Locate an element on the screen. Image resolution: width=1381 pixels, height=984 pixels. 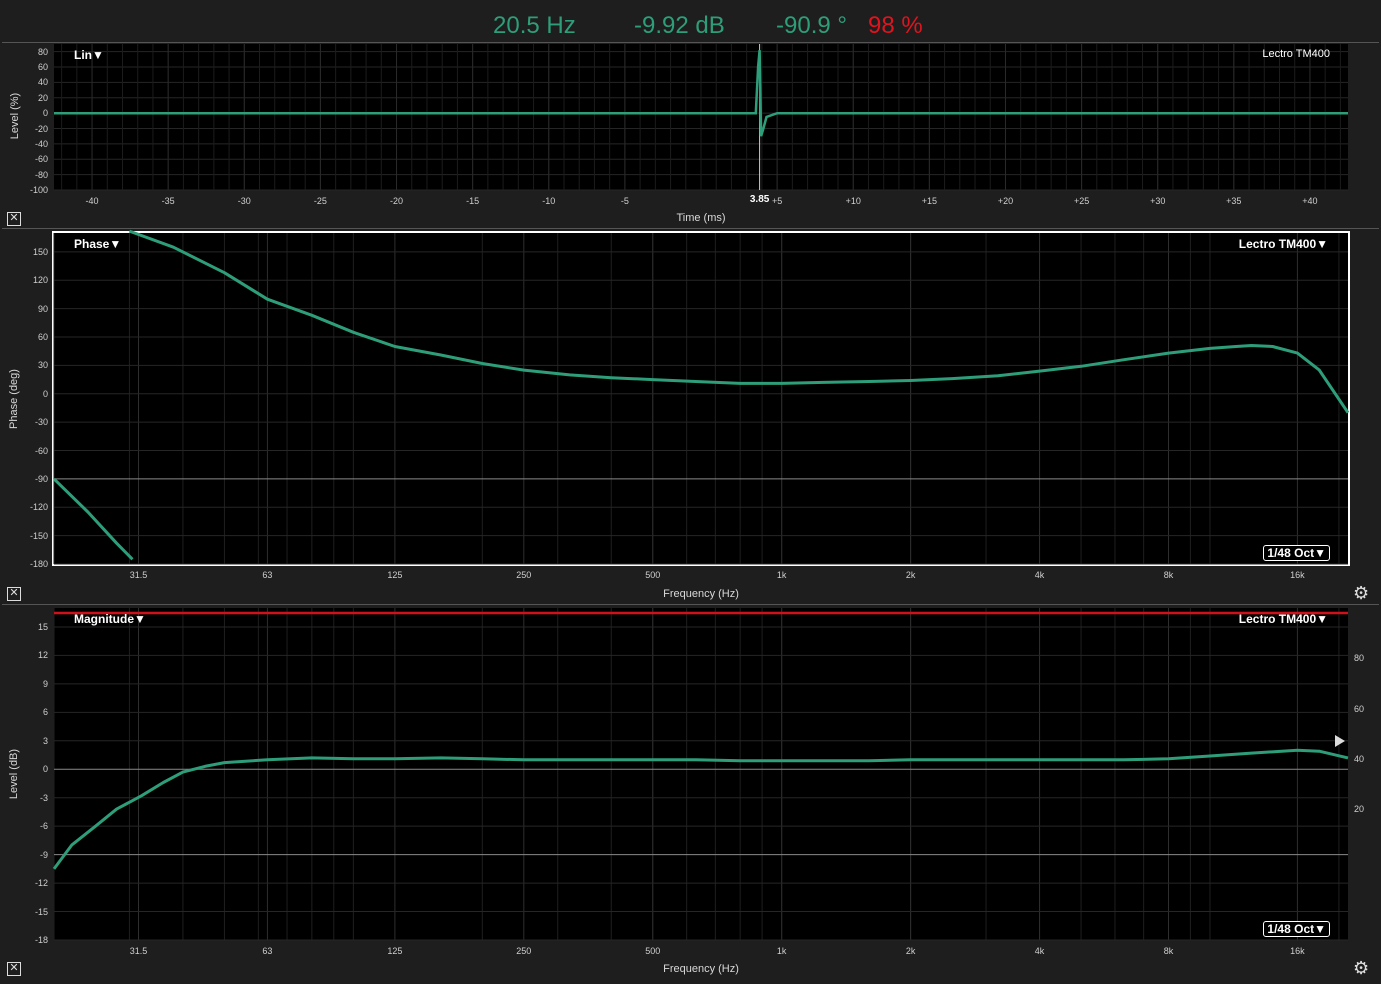
impulse-close-icon: ✕ is located at coordinates (14, 219).